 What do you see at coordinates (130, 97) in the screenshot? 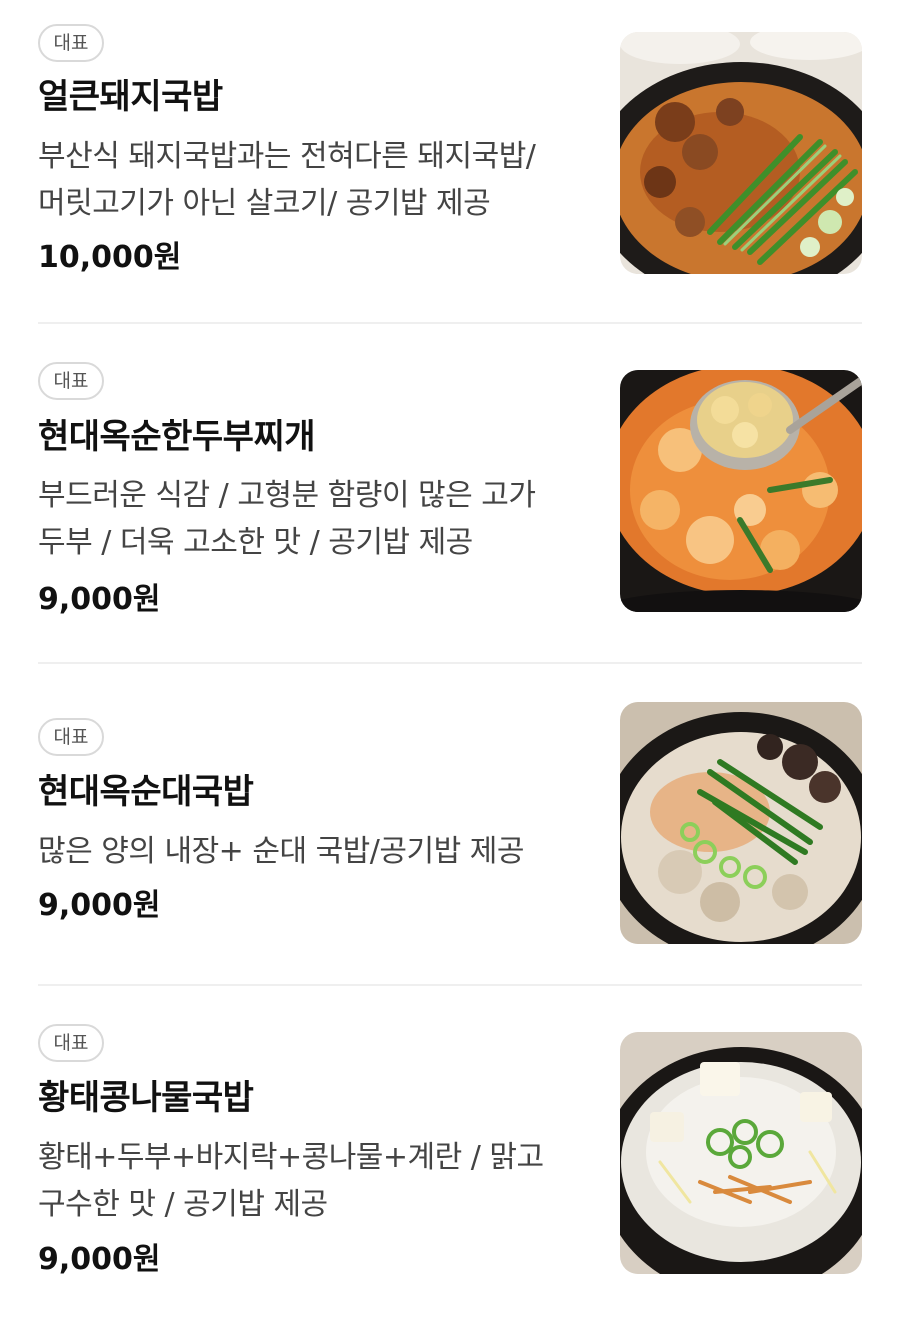
I see `menu-name: 얼큰돼지국밥` at bounding box center [130, 97].